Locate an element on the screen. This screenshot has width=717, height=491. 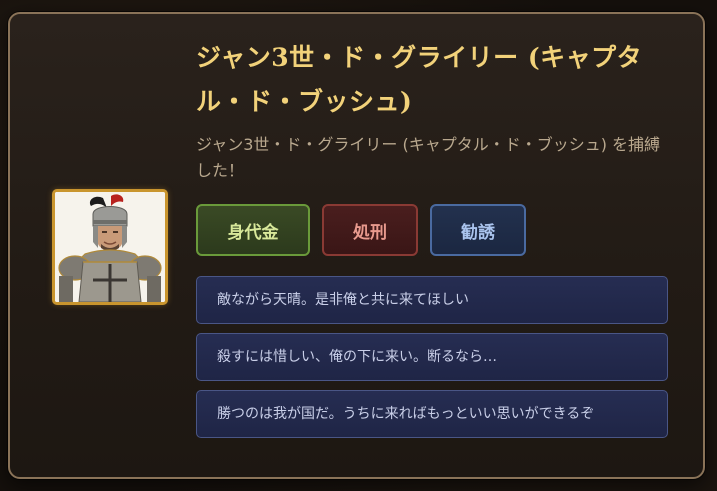
knight-portrait-image is located at coordinates (110, 247).